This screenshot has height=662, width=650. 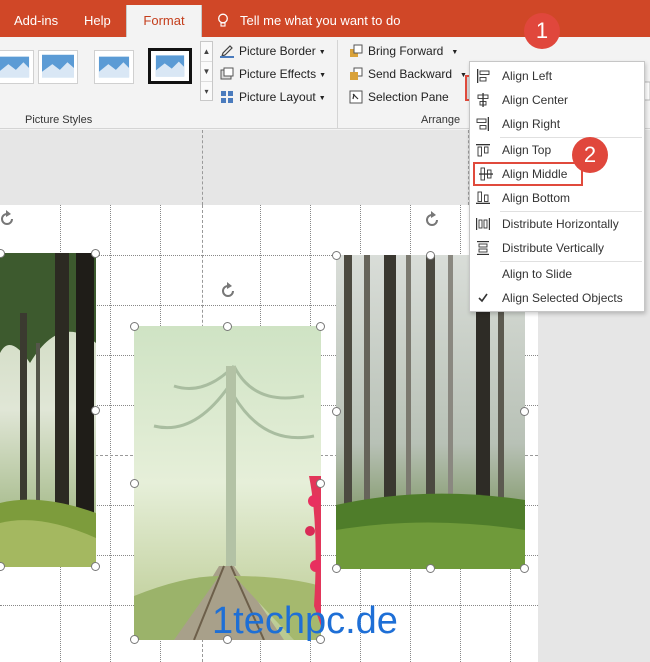 What do you see at coordinates (557, 298) in the screenshot?
I see `menu-item-align-selected-objects: Align Selected Objects` at bounding box center [557, 298].